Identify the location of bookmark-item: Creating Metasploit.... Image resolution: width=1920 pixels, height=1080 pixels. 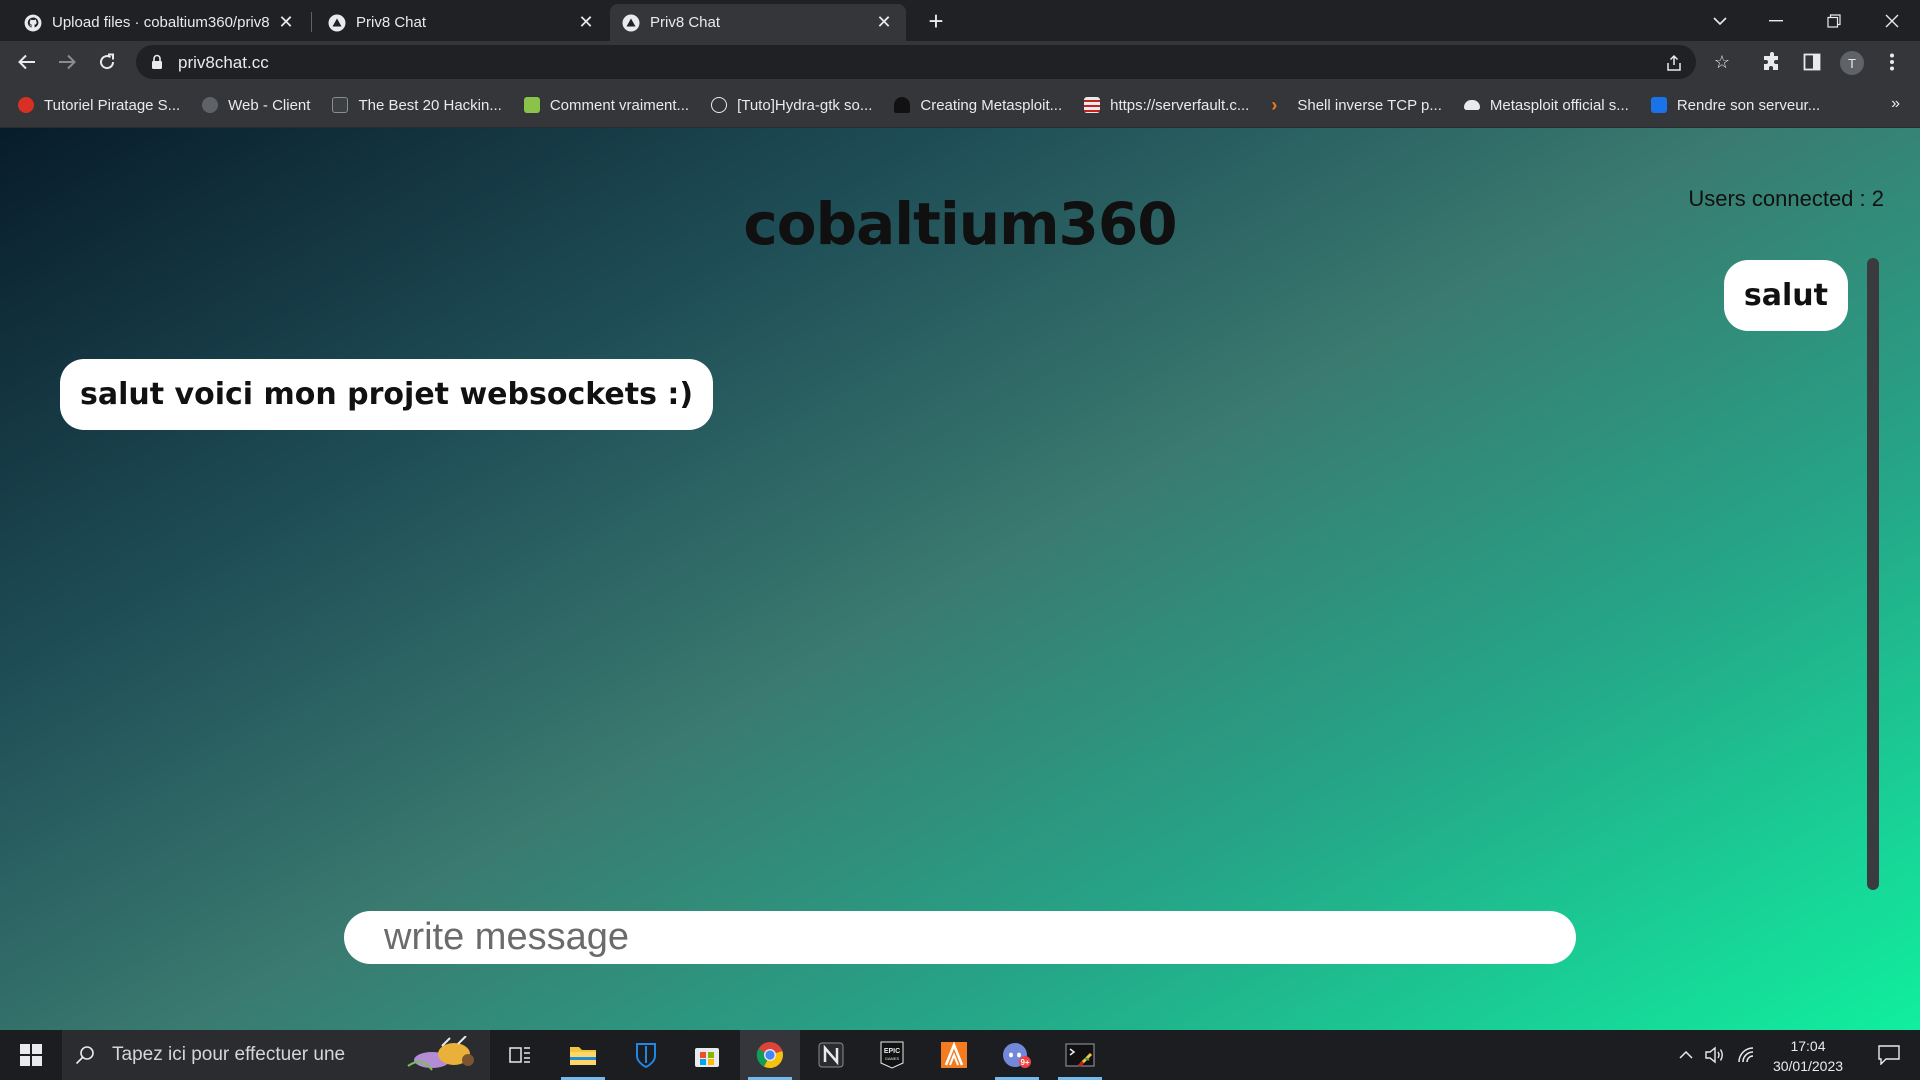
(978, 105).